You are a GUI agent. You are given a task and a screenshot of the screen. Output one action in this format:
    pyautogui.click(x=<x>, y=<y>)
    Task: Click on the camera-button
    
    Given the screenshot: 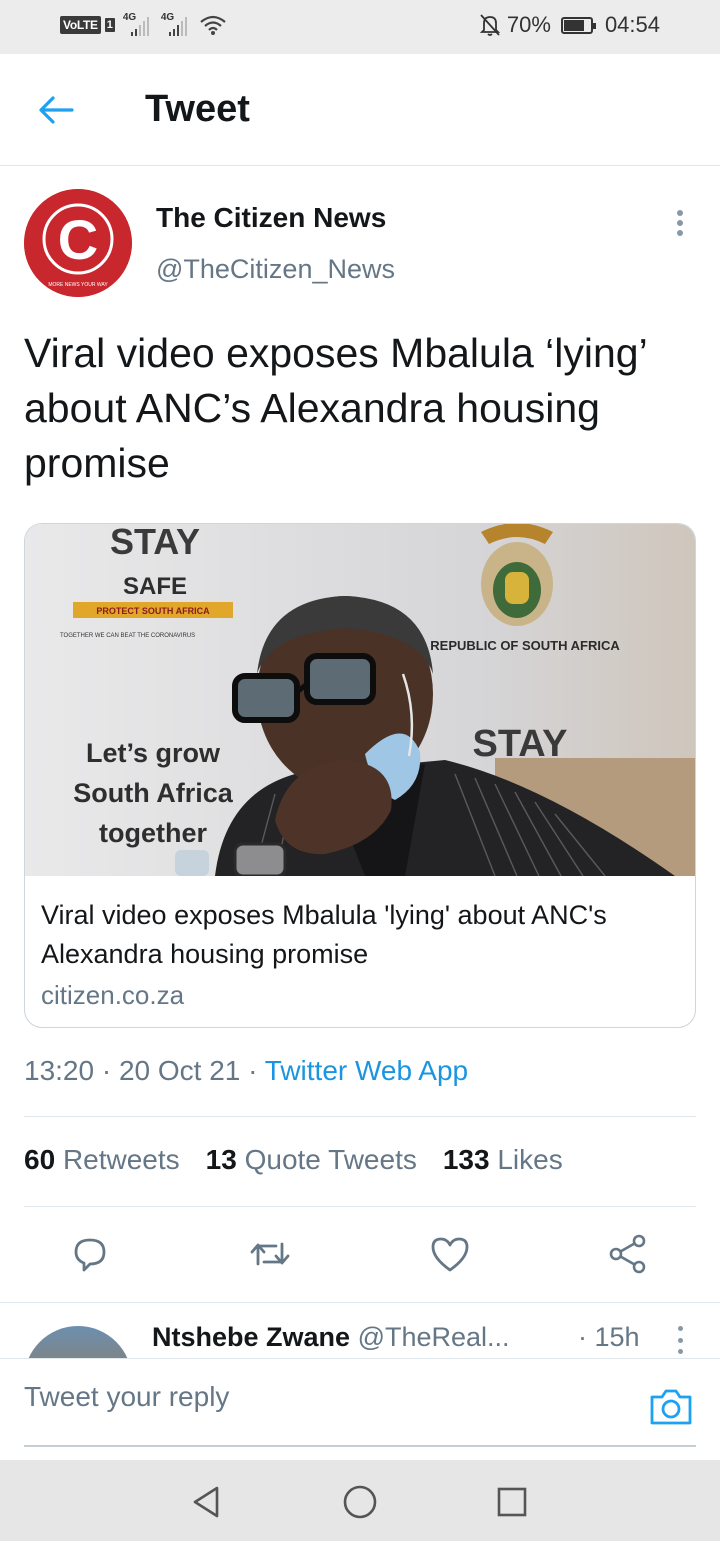 What is the action you would take?
    pyautogui.click(x=671, y=1407)
    